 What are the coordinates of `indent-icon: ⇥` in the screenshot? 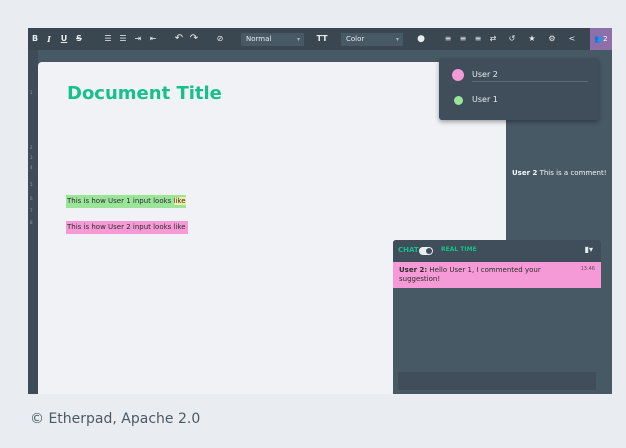 It's located at (138, 39).